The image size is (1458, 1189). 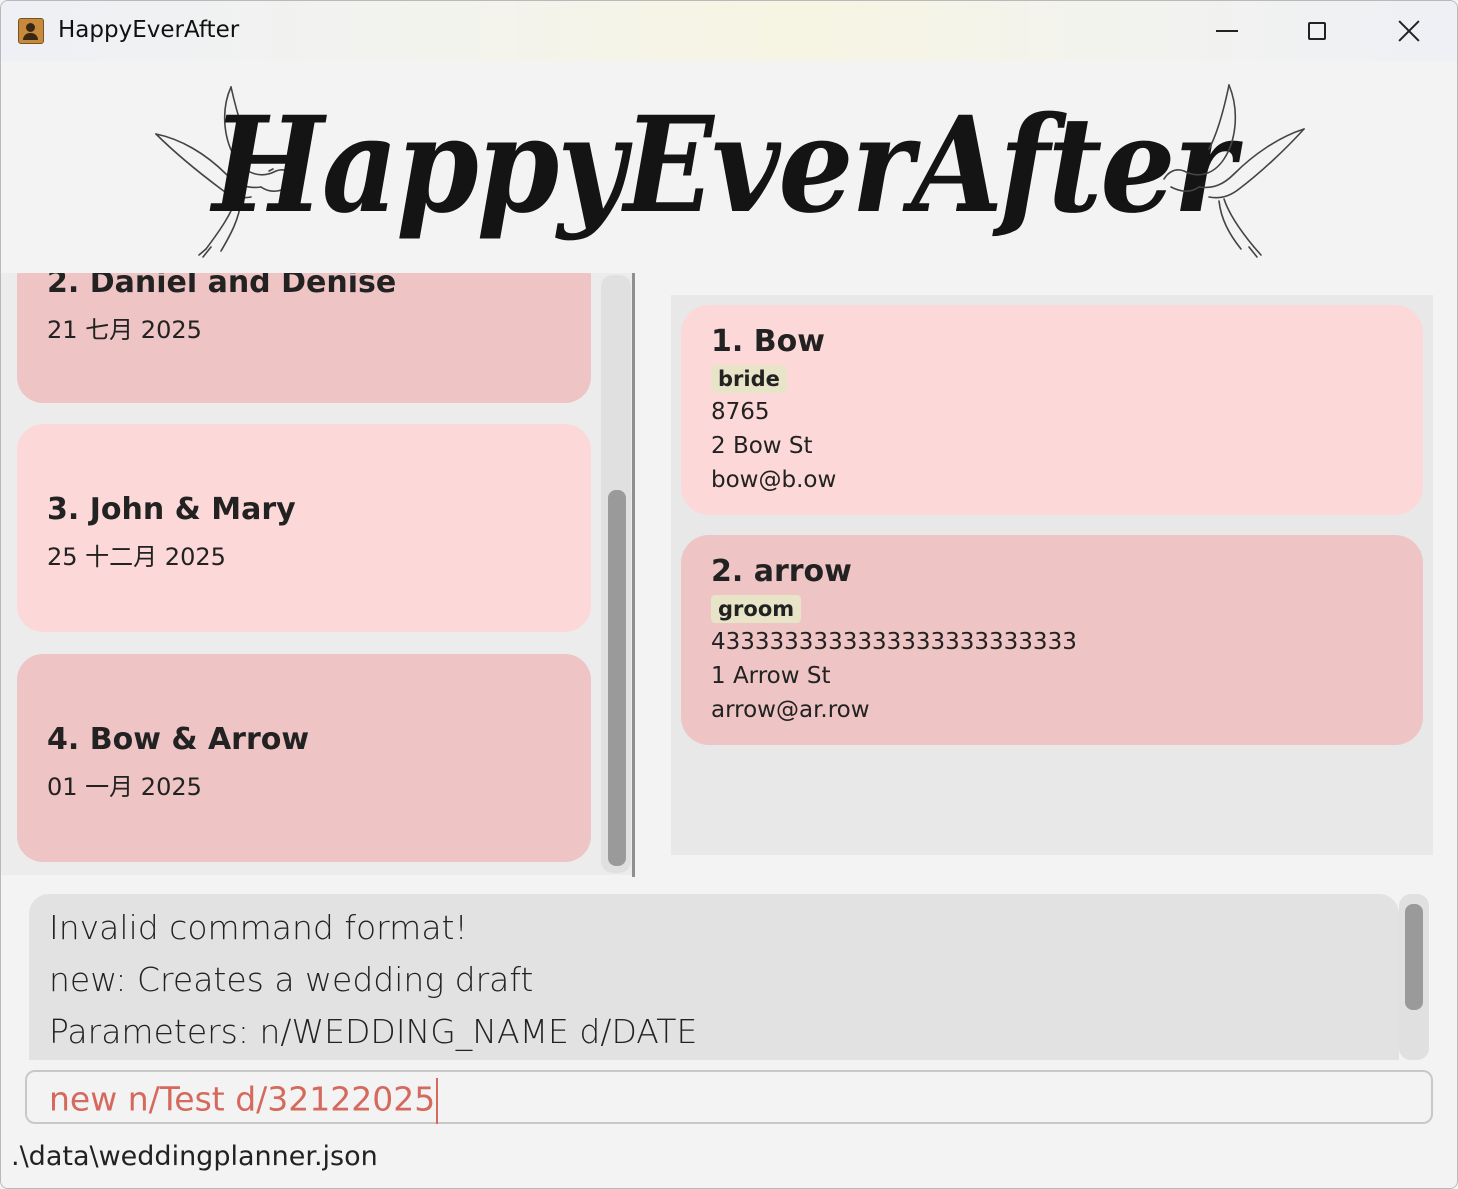 What do you see at coordinates (373, 1031) in the screenshot?
I see `result-line: Parameters: n/WEDDING_NAME d/DATE` at bounding box center [373, 1031].